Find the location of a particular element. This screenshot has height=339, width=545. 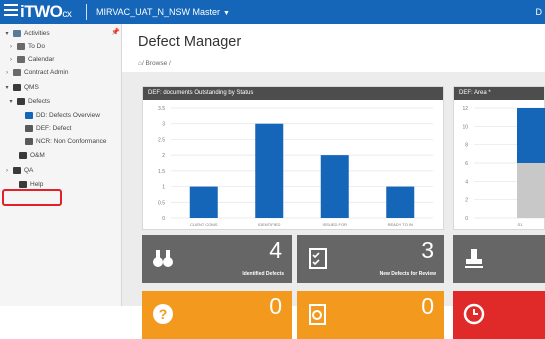

project-selector: MIRVAC_UAT_N_NSW Master ▼ is located at coordinates (163, 12).